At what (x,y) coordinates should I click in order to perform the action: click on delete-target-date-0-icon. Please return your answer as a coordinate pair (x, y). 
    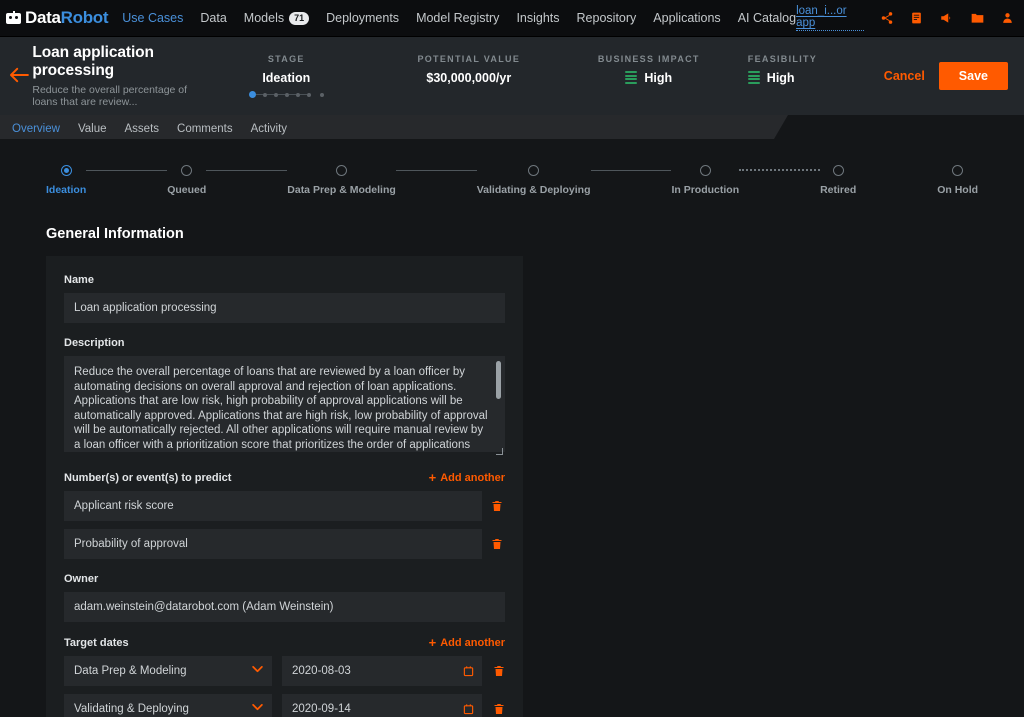
    Looking at the image, I should click on (498, 671).